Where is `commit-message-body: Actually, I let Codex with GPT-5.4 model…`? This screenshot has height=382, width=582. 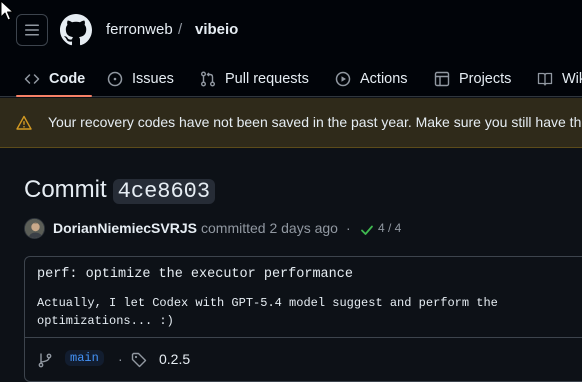
commit-message-body: Actually, I let Codex with GPT-5.4 model… is located at coordinates (267, 312).